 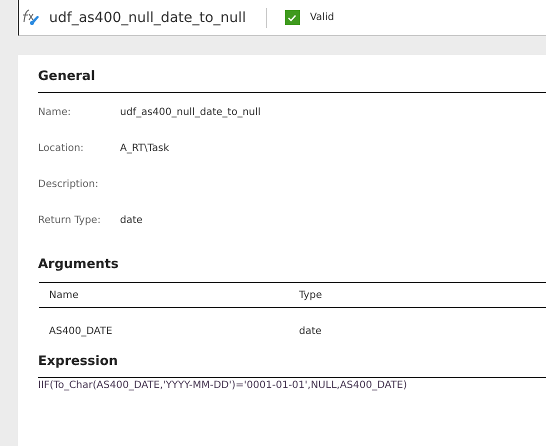 I want to click on expression-text: IIF(To_Char(AS400_DATE,'YYYY-MM-DD')='0001-01-01',NULL,AS400_DATE), so click(x=223, y=385).